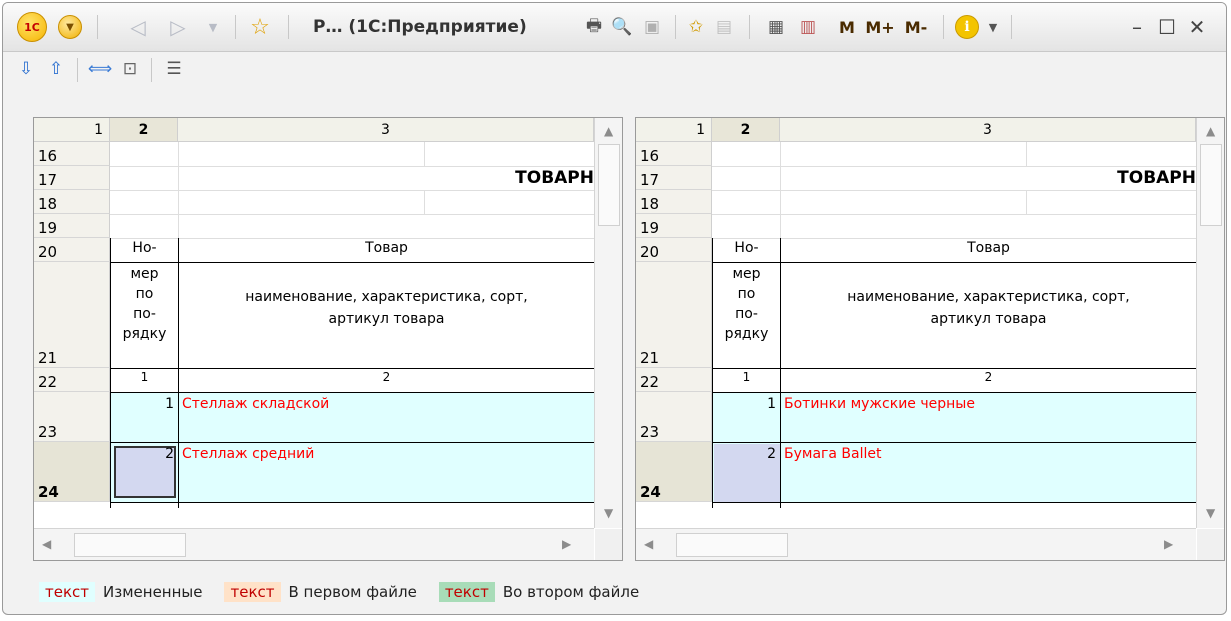 This screenshot has height=621, width=1231. Describe the element at coordinates (1167, 27) in the screenshot. I see `maximize-button: ☐` at that location.